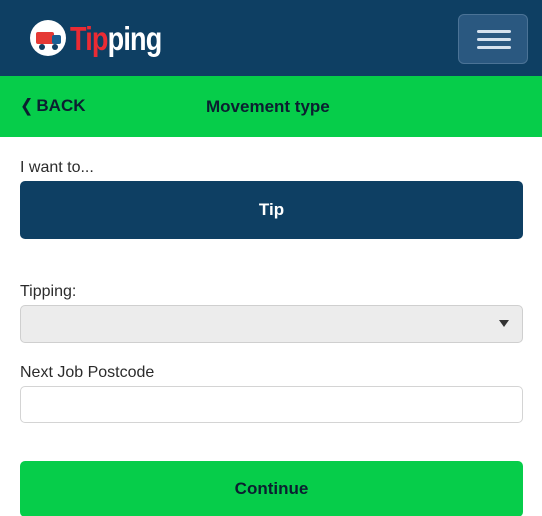 Image resolution: width=542 pixels, height=516 pixels. Describe the element at coordinates (48, 291) in the screenshot. I see `tipping-label: Tipping:` at that location.